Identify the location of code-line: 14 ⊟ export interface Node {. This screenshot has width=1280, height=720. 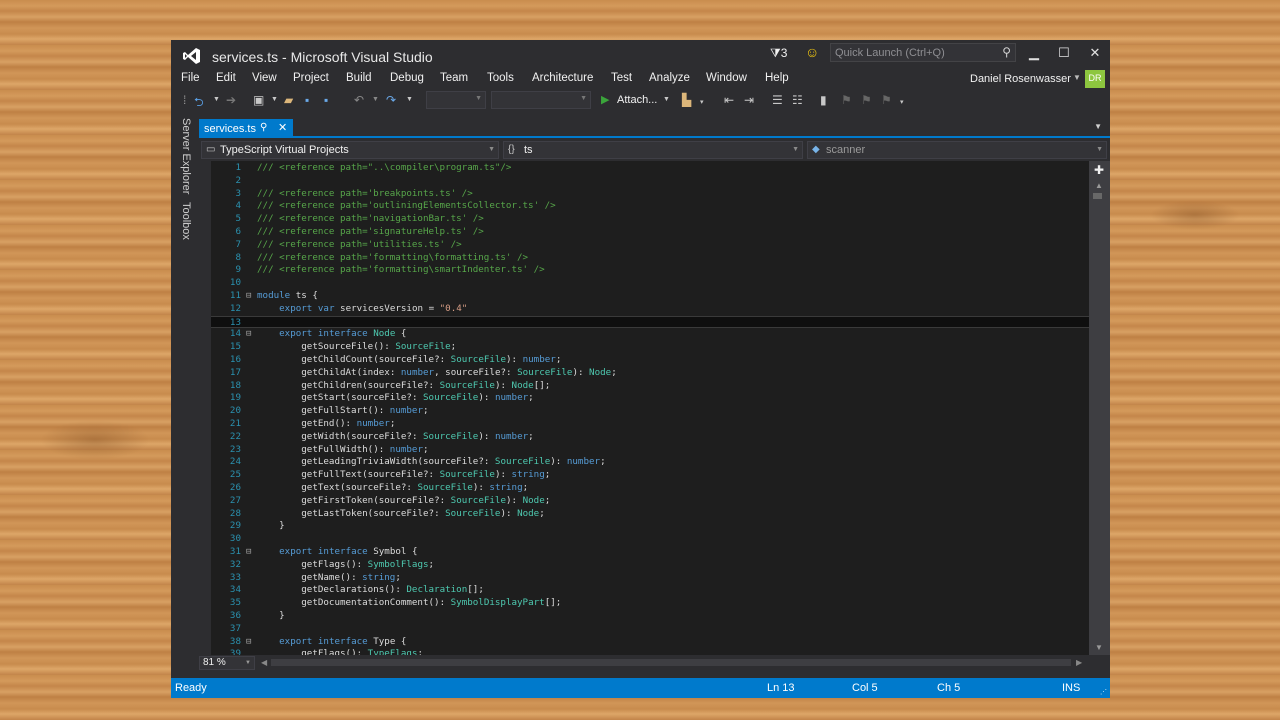
(650, 334).